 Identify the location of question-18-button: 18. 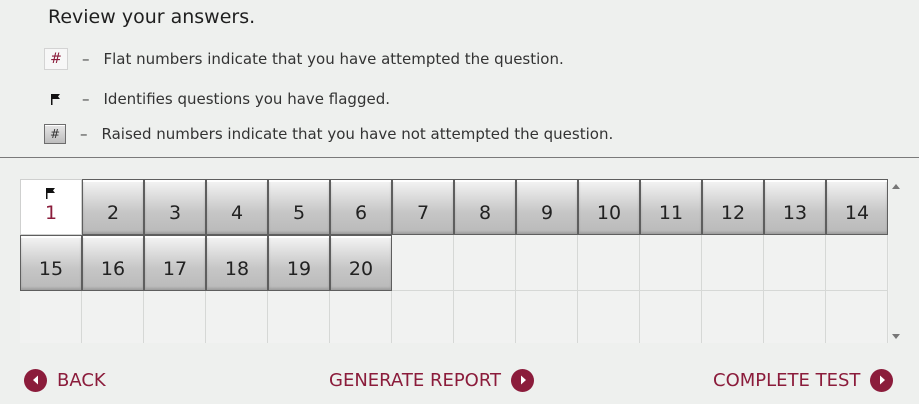
(237, 263).